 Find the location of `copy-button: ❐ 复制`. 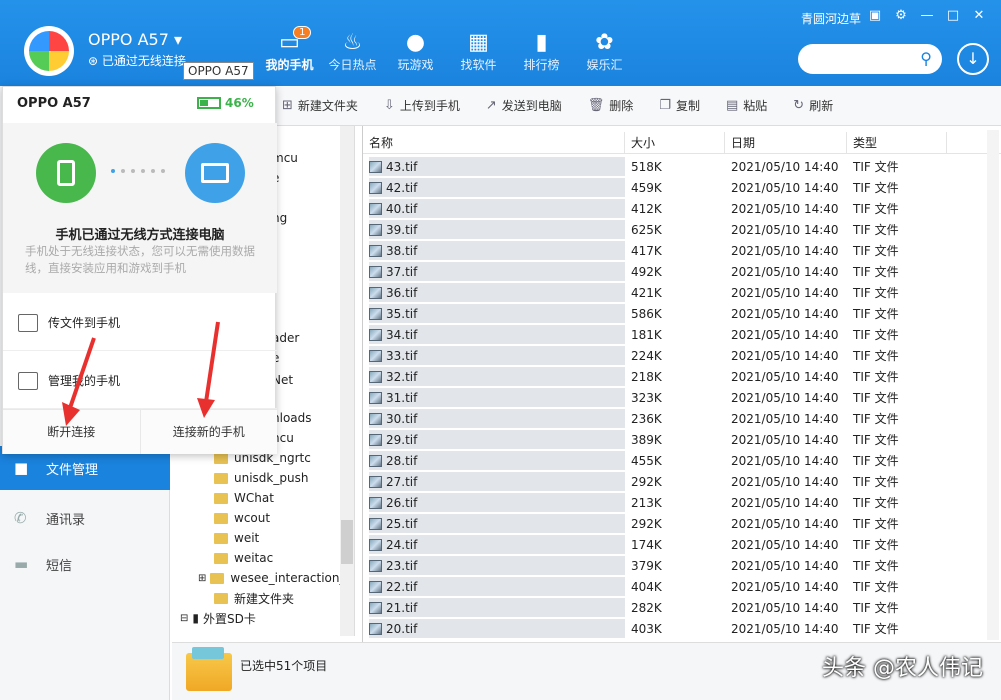

copy-button: ❐ 复制 is located at coordinates (679, 105).